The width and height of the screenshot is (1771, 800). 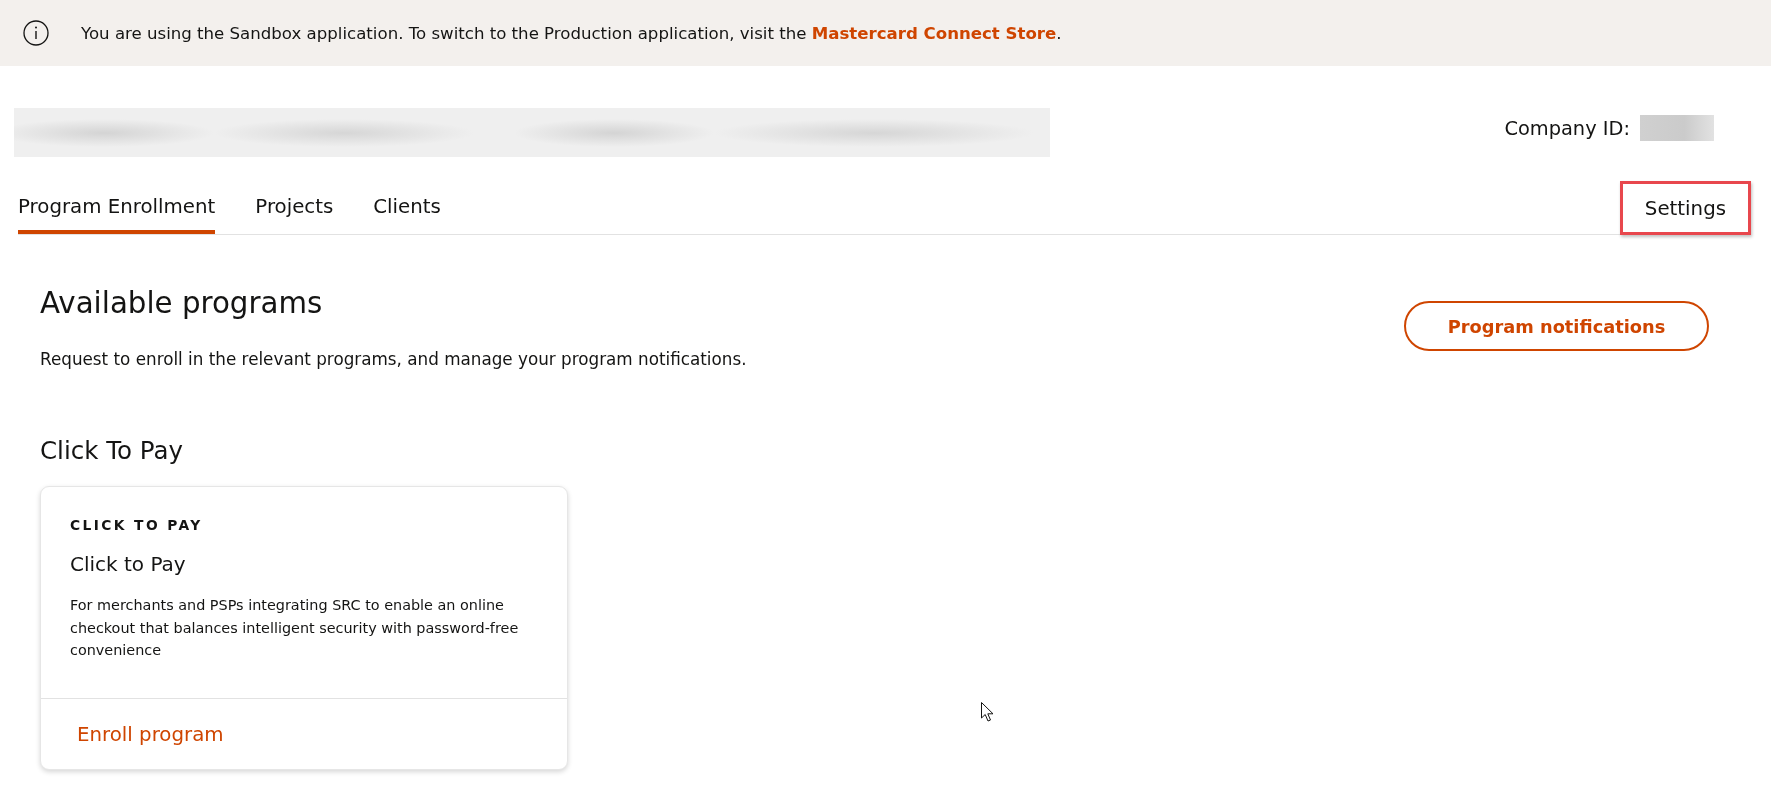 I want to click on page-description: Request to enroll in the relevant programs, and manage your program notifications., so click(x=393, y=359).